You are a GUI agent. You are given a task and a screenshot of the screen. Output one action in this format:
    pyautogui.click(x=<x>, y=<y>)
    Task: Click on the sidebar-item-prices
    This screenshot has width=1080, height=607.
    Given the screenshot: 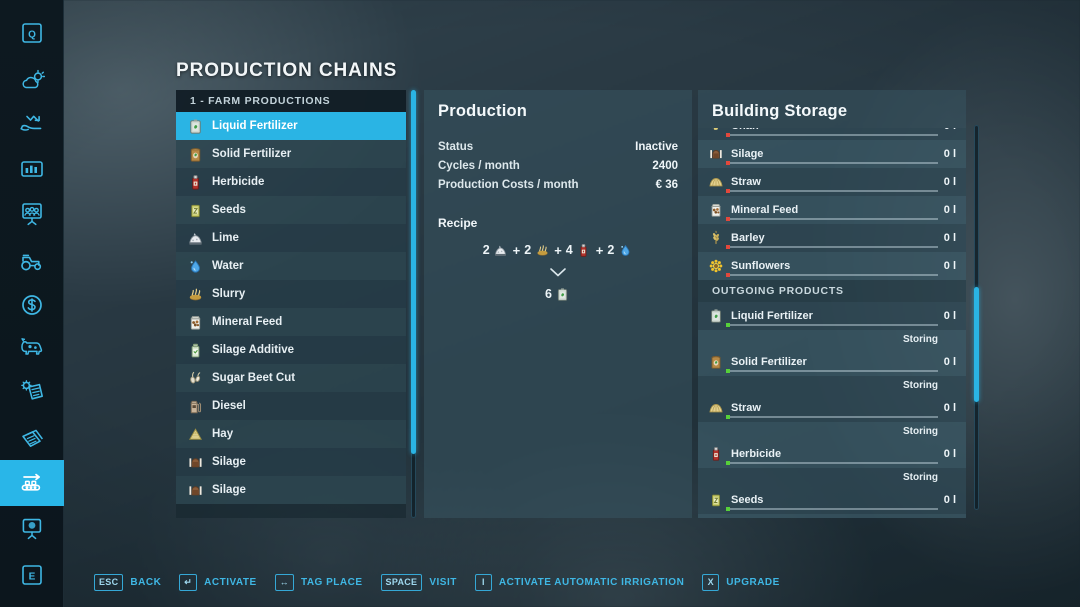 What is the action you would take?
    pyautogui.click(x=32, y=121)
    